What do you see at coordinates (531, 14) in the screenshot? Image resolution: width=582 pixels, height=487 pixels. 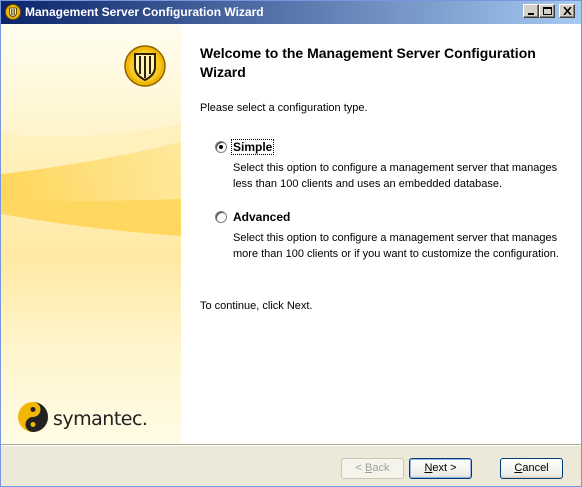 I see `minimize-icon` at bounding box center [531, 14].